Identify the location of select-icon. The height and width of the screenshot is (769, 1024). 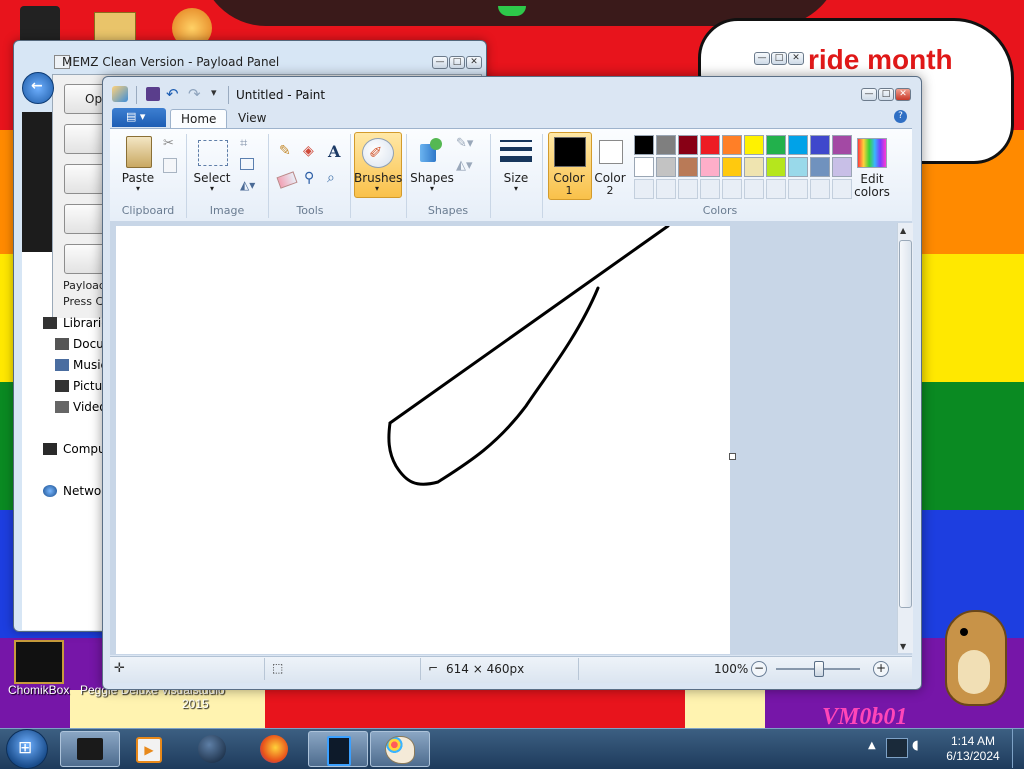
(213, 153).